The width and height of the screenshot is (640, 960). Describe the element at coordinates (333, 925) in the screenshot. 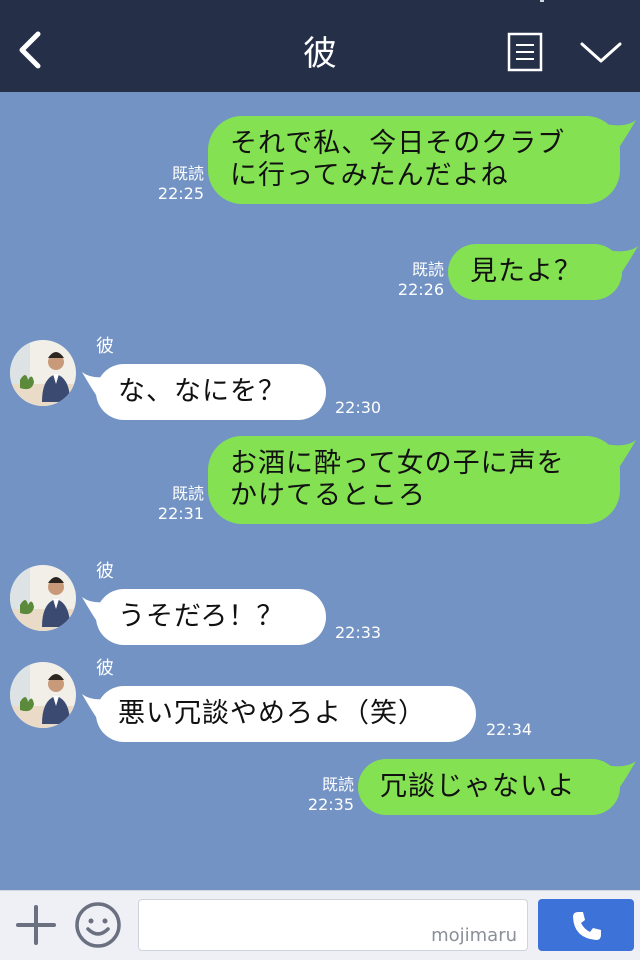

I see `message-input: mojimaru` at that location.